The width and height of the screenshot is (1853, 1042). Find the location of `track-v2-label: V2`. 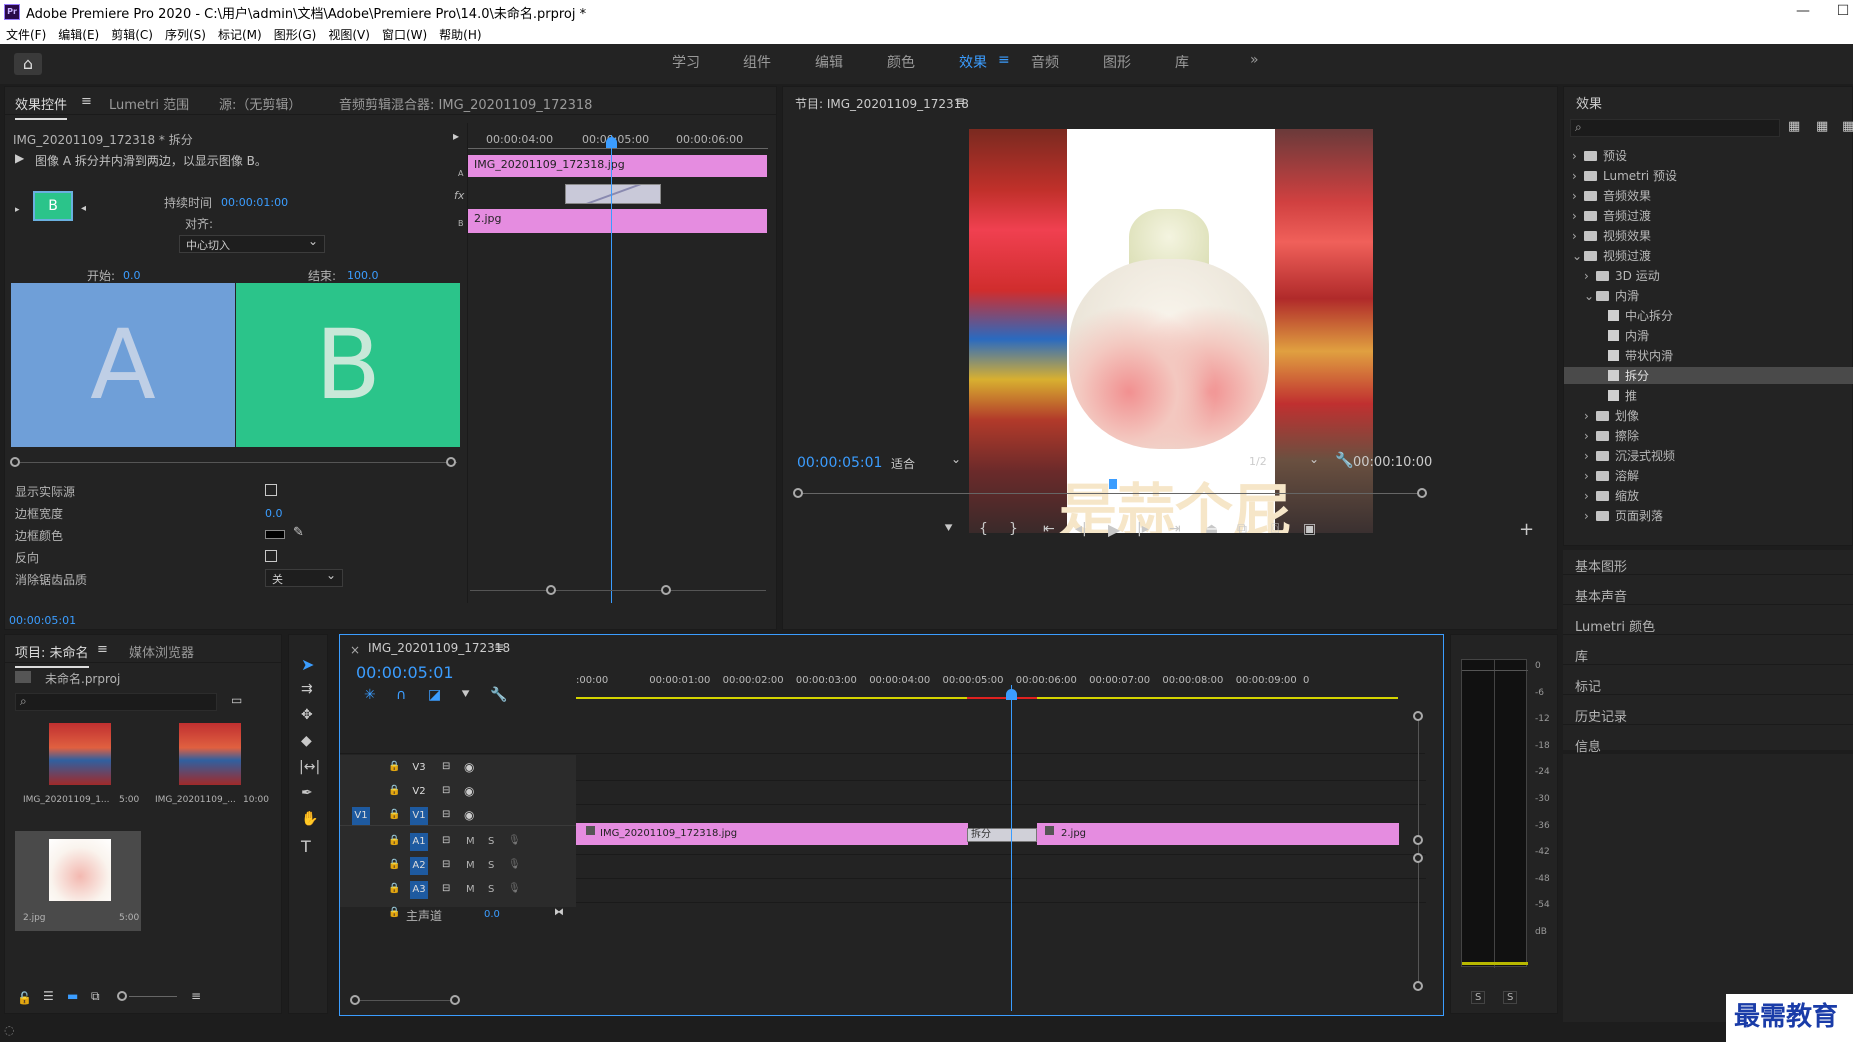

track-v2-label: V2 is located at coordinates (419, 792).